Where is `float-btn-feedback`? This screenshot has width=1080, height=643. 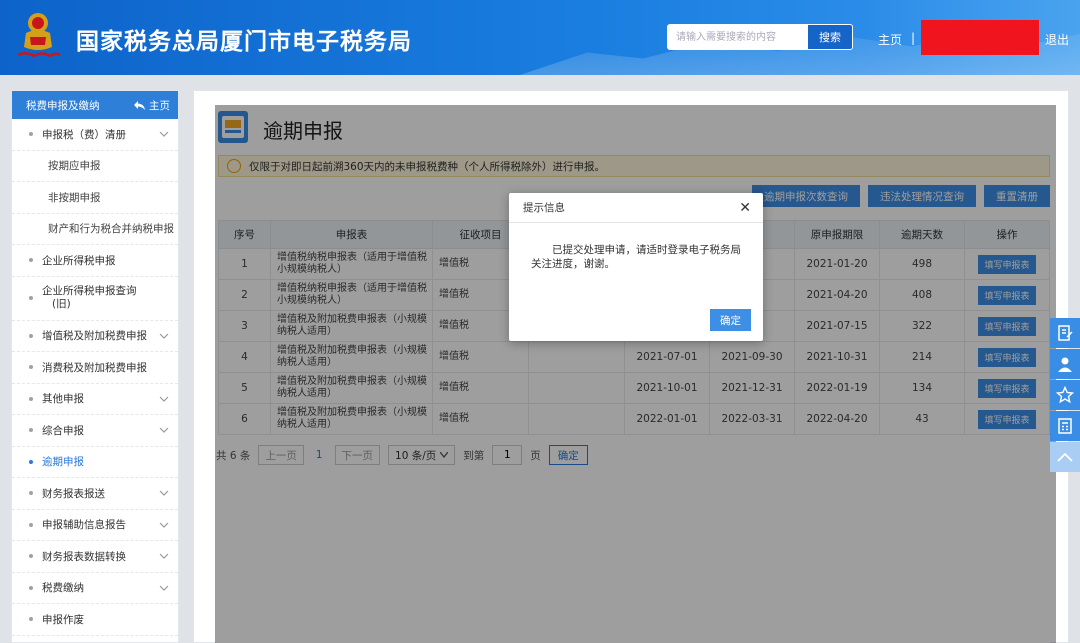 float-btn-feedback is located at coordinates (1065, 333).